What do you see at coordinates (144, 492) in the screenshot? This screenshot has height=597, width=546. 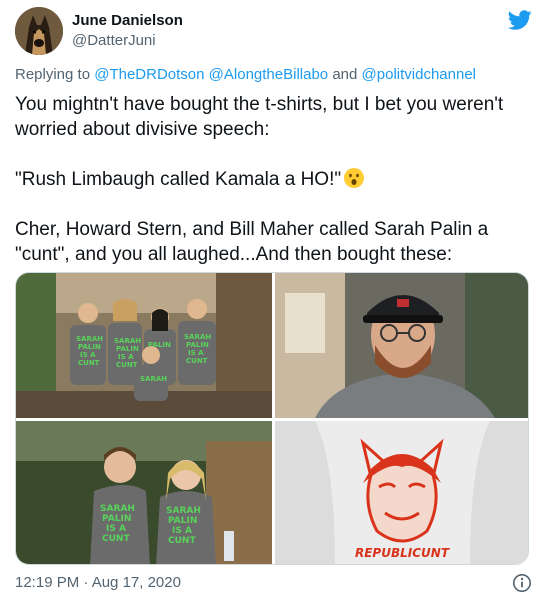 I see `photo-couple-shirts: SARAH PALIN IS A CUNT SARAH PALIN IS A CUNT` at bounding box center [144, 492].